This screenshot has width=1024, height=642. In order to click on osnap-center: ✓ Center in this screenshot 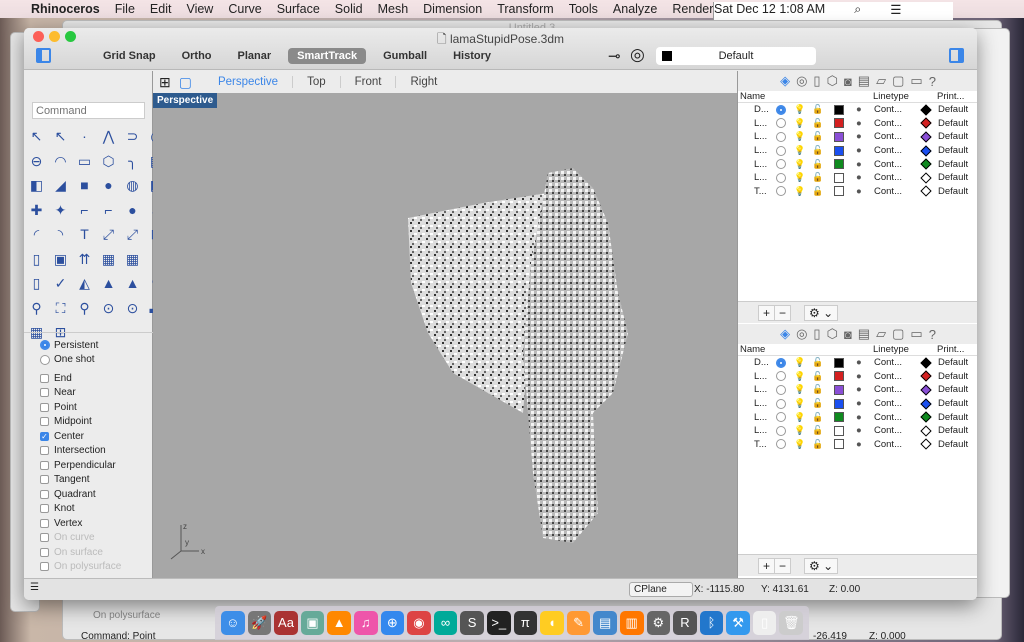, I will do `click(96, 436)`.